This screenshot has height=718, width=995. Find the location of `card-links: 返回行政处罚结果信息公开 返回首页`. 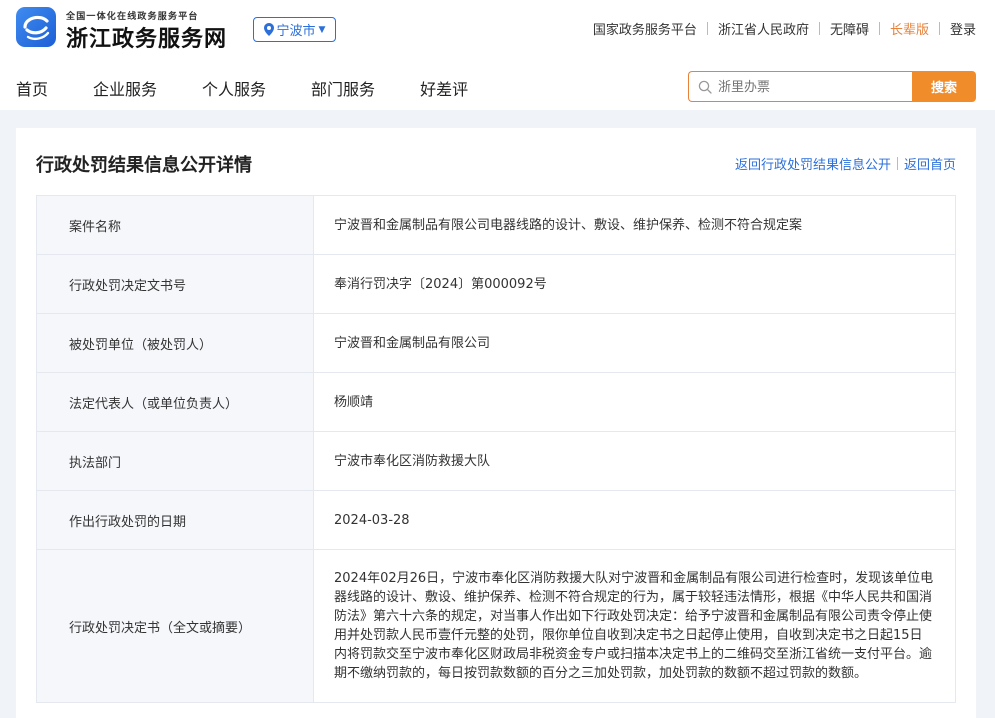

card-links: 返回行政处罚结果信息公开 返回首页 is located at coordinates (845, 163).